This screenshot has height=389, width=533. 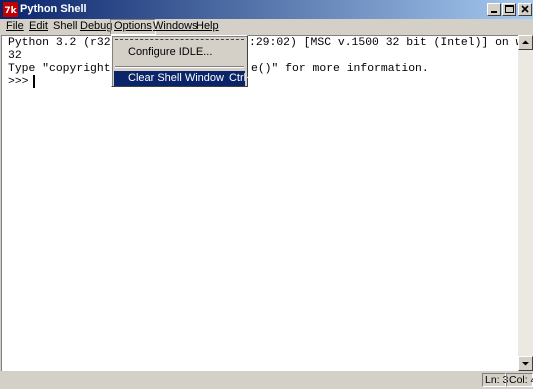 I want to click on window-title: Python Shell, so click(x=53, y=9).